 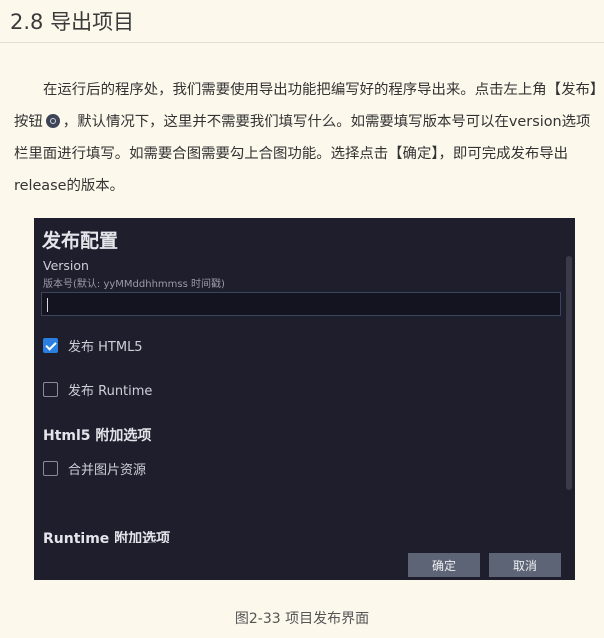 What do you see at coordinates (110, 391) in the screenshot?
I see `publish-runtime-label: 发布 Runtime` at bounding box center [110, 391].